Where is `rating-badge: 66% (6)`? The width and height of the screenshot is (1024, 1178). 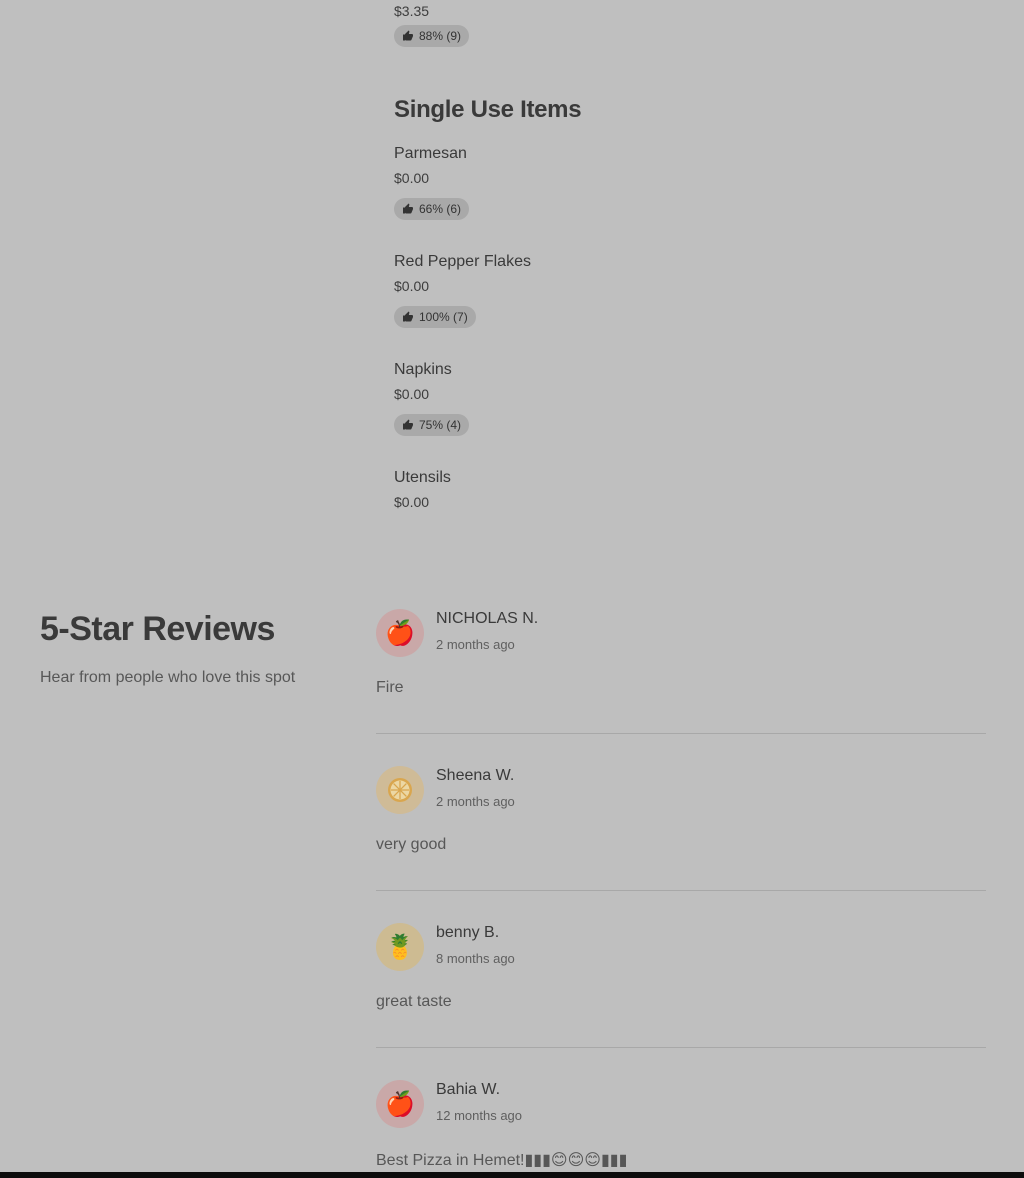 rating-badge: 66% (6) is located at coordinates (432, 209).